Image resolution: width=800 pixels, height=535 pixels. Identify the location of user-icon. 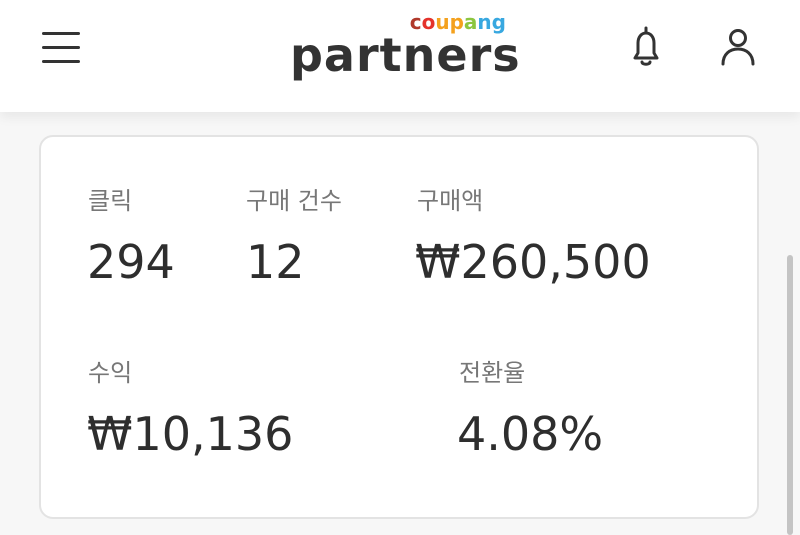
(738, 47).